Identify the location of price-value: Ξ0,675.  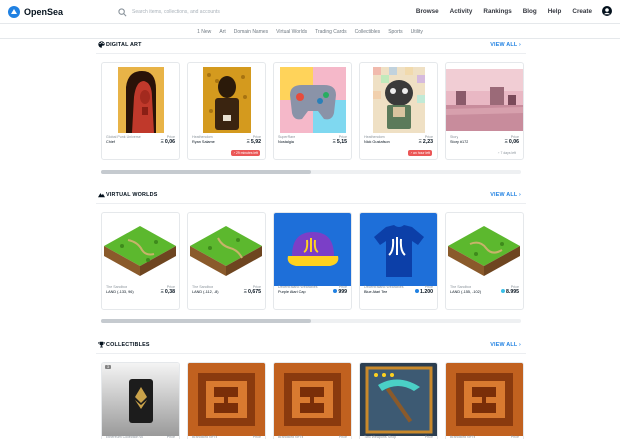
(252, 292).